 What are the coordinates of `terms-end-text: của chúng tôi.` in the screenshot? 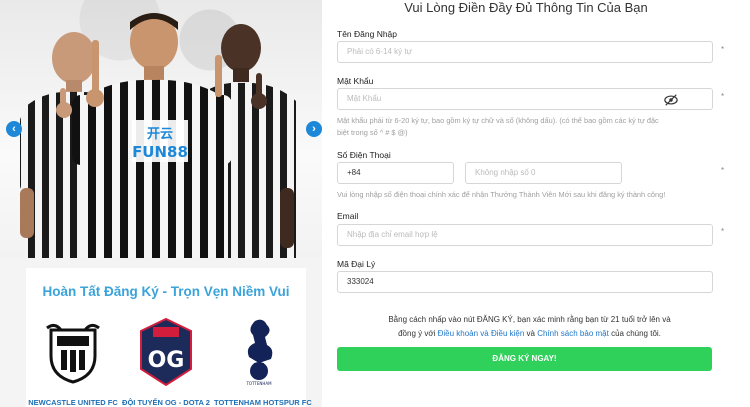 It's located at (636, 333).